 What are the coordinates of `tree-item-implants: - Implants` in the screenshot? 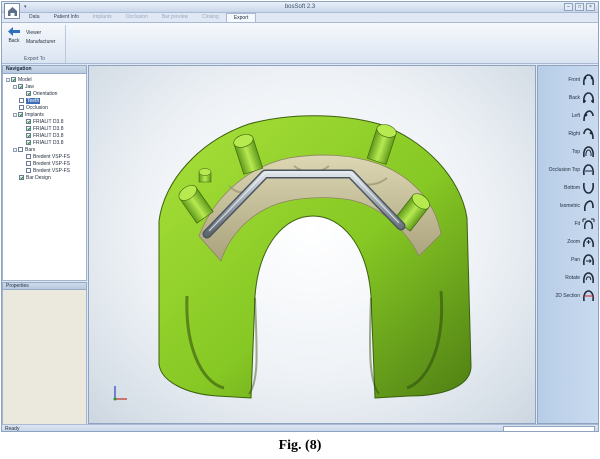 It's located at (28, 114).